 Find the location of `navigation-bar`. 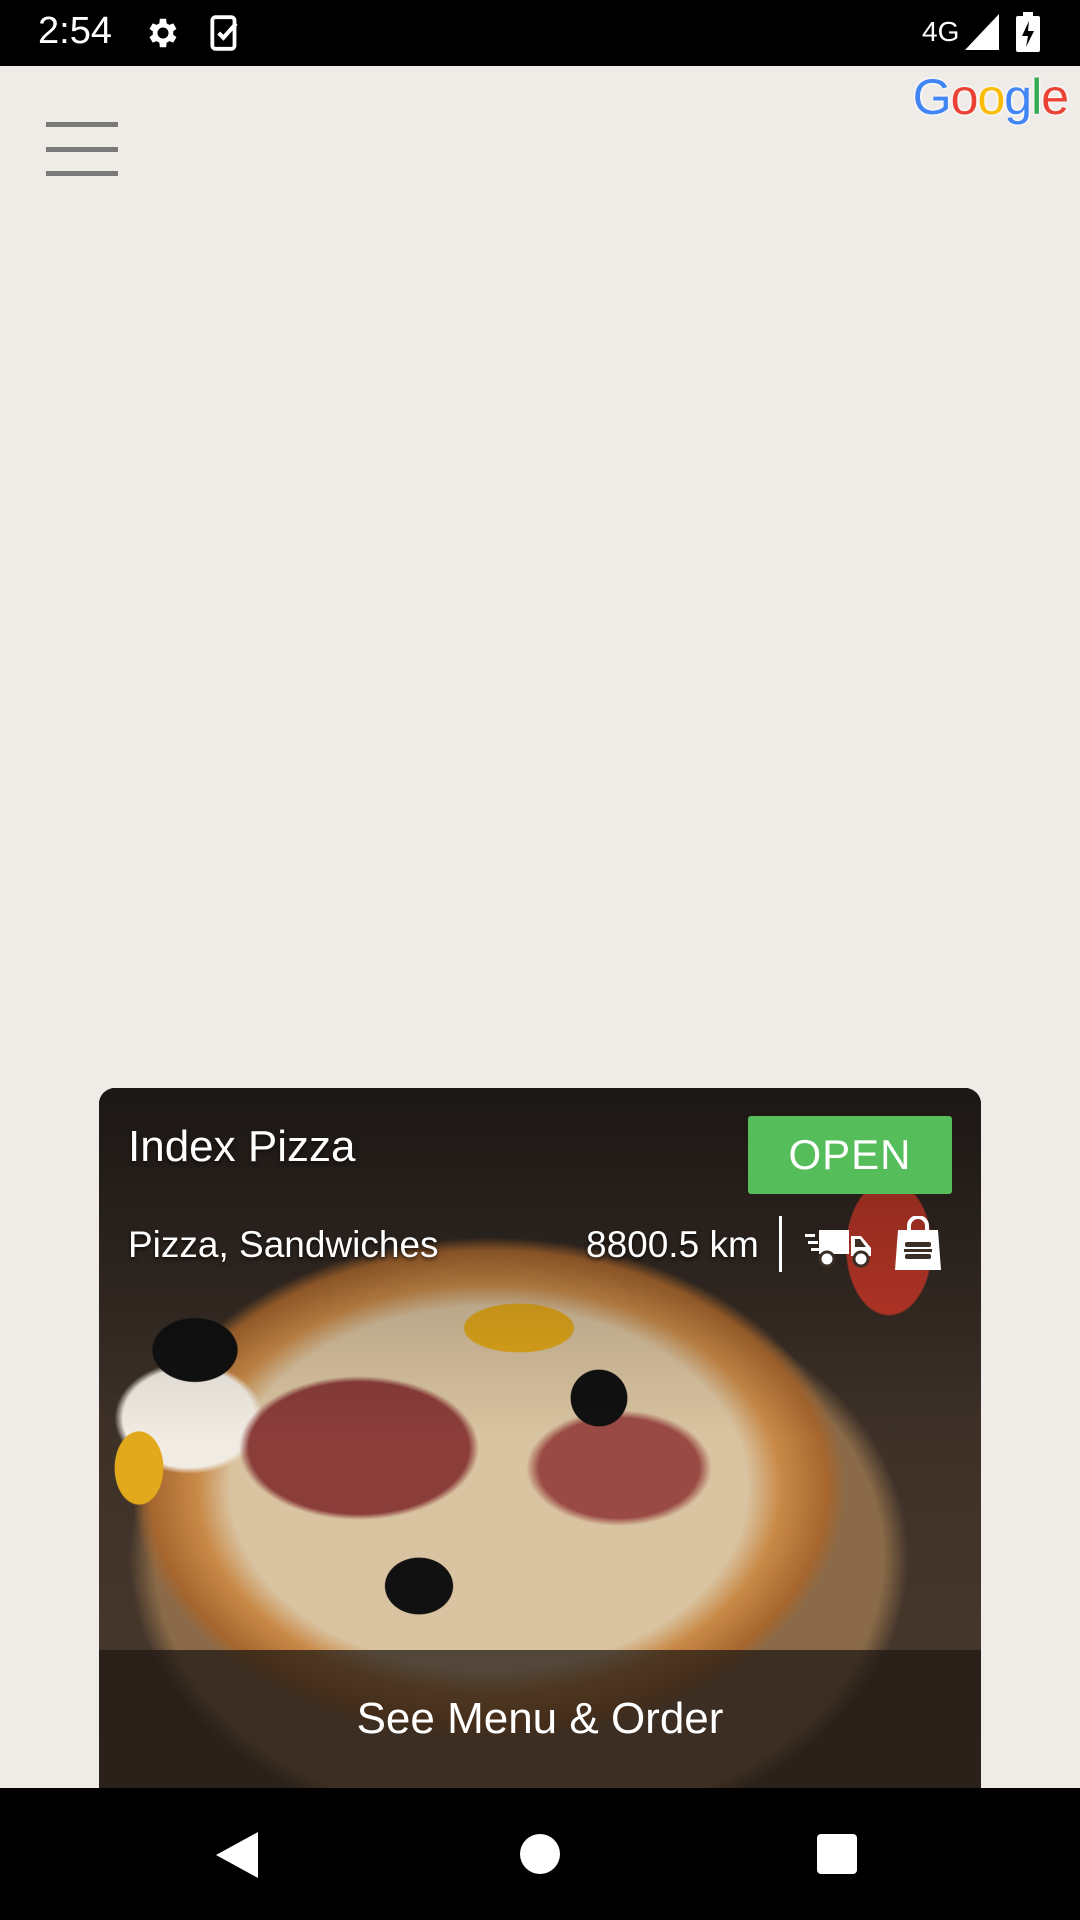

navigation-bar is located at coordinates (540, 1854).